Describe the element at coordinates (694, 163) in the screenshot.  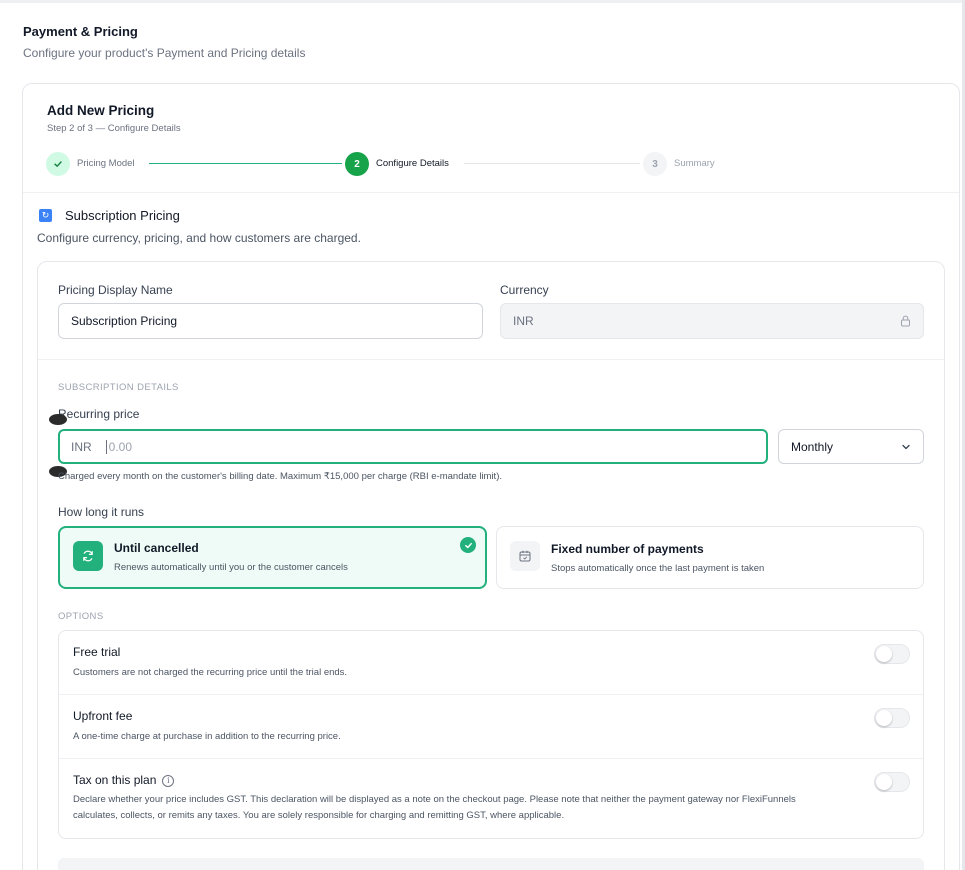
I see `step-3-label: Summary` at that location.